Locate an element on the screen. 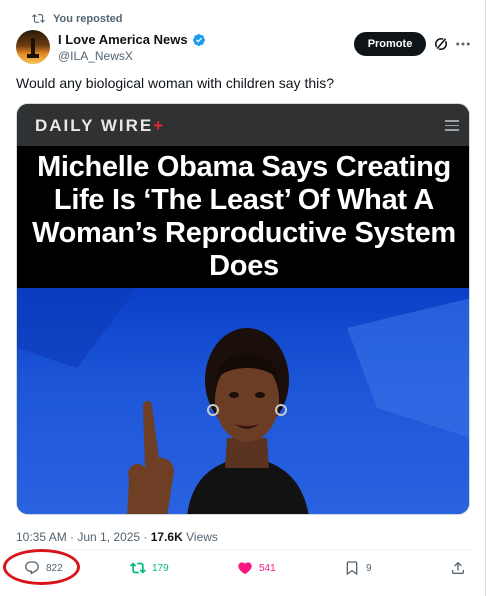  like-button: 541 is located at coordinates (256, 568).